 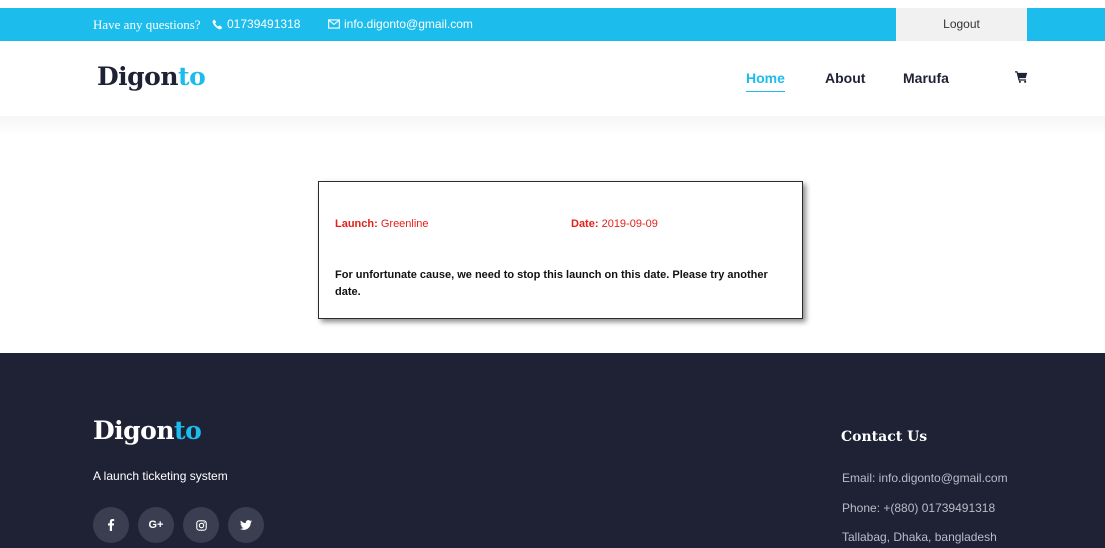 I want to click on launch-label: Launch:, so click(x=356, y=224).